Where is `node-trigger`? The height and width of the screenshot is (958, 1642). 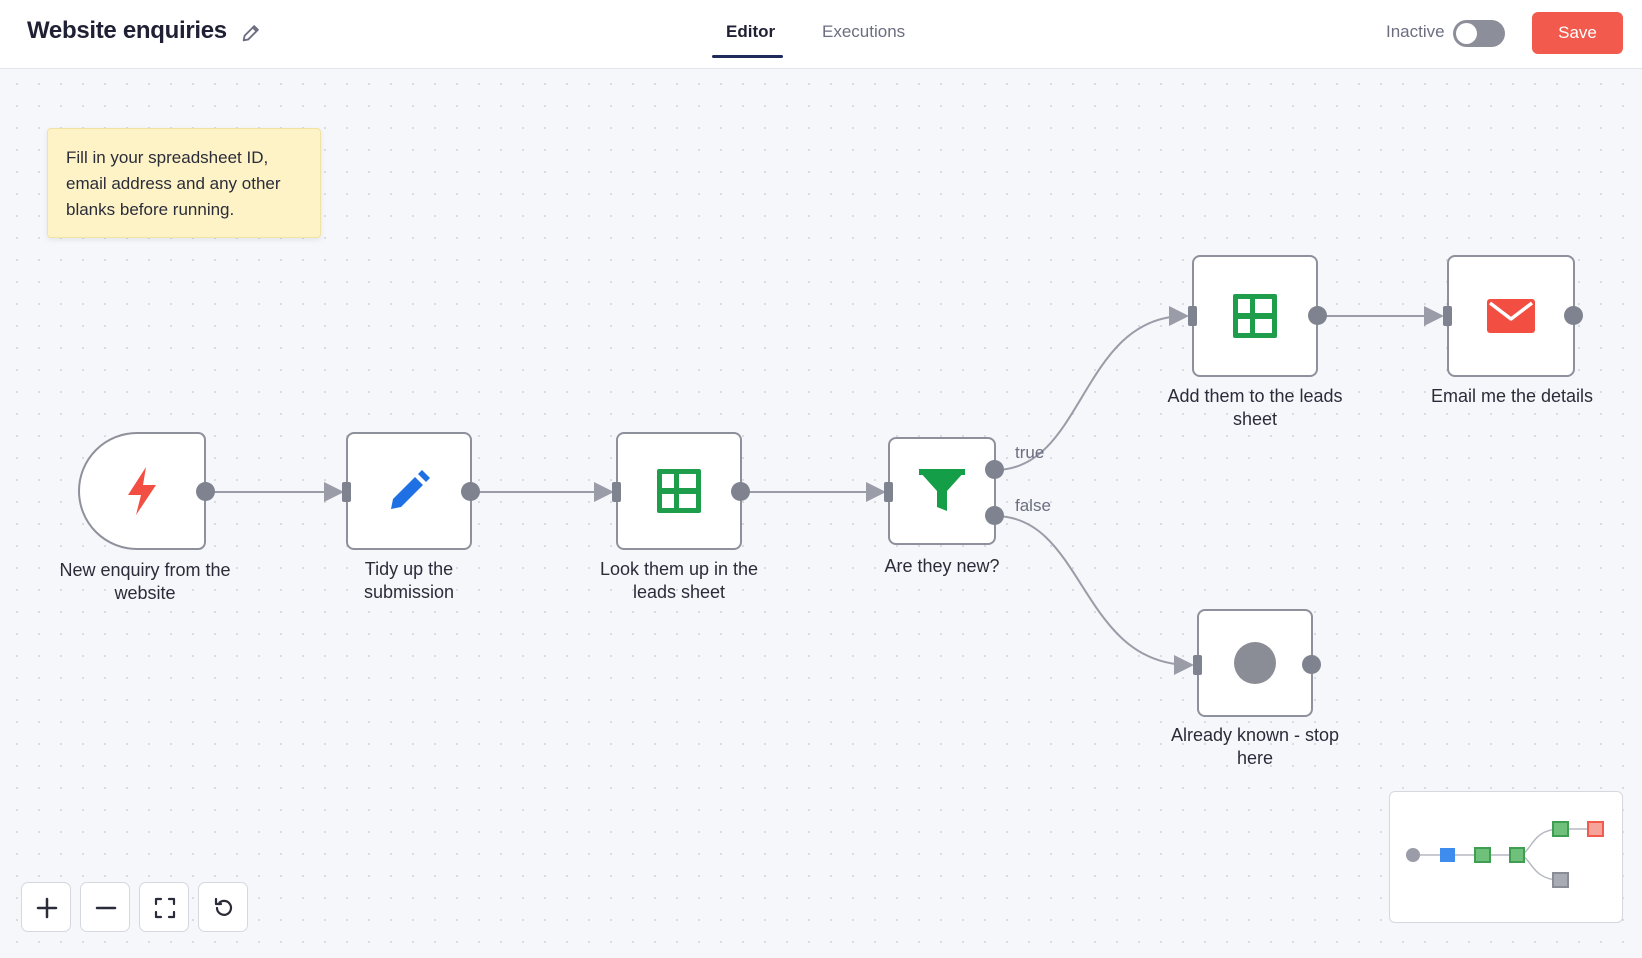 node-trigger is located at coordinates (142, 491).